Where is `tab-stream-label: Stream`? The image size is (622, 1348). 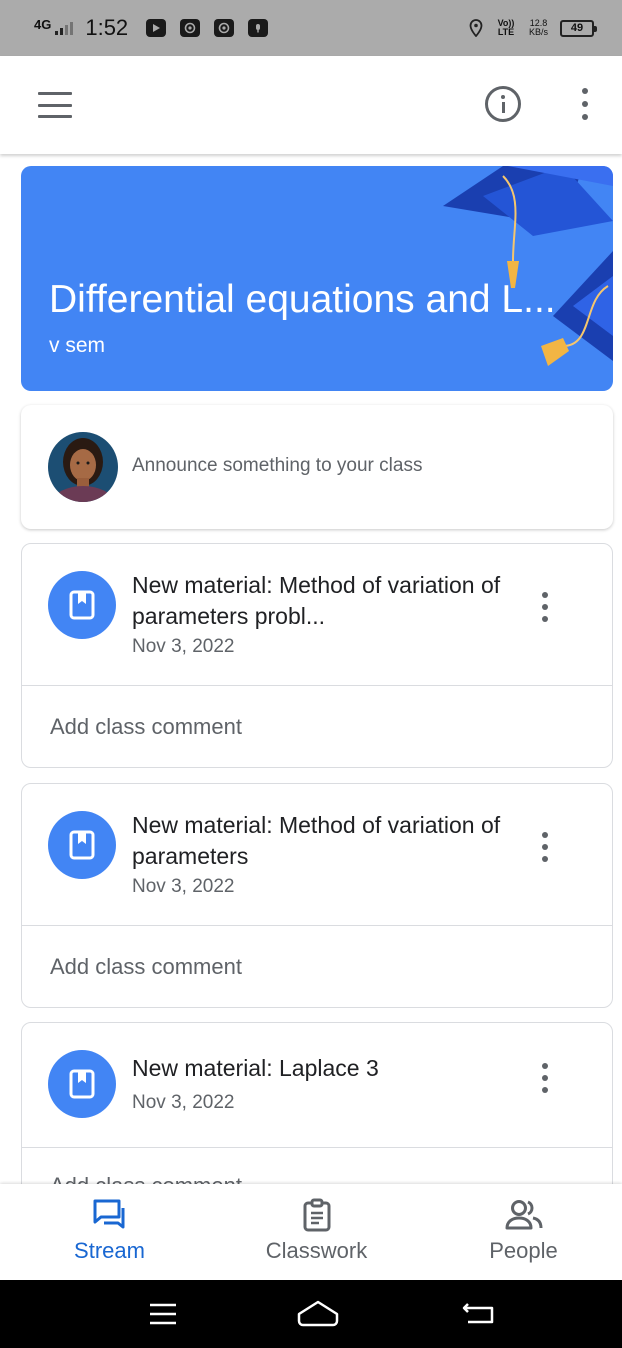
tab-stream-label: Stream is located at coordinates (109, 1250).